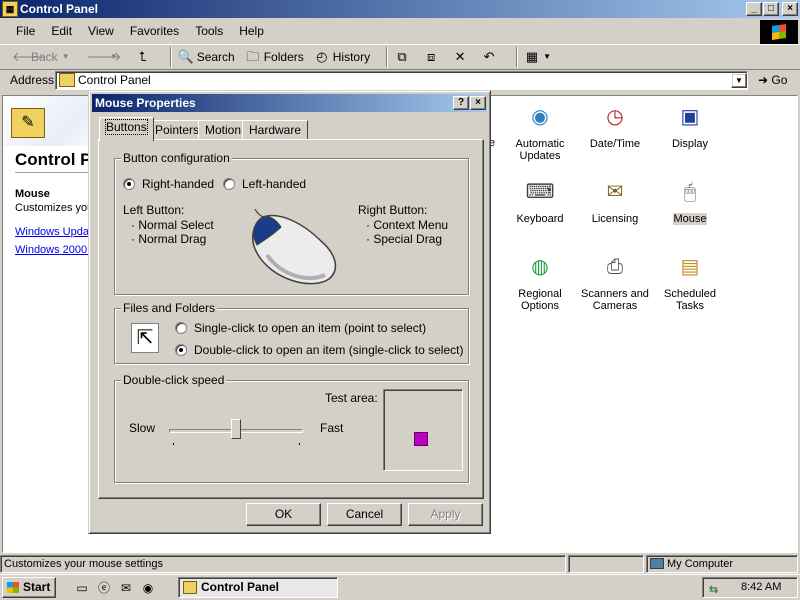 The width and height of the screenshot is (800, 600). Describe the element at coordinates (461, 103) in the screenshot. I see `help-button: ?` at that location.